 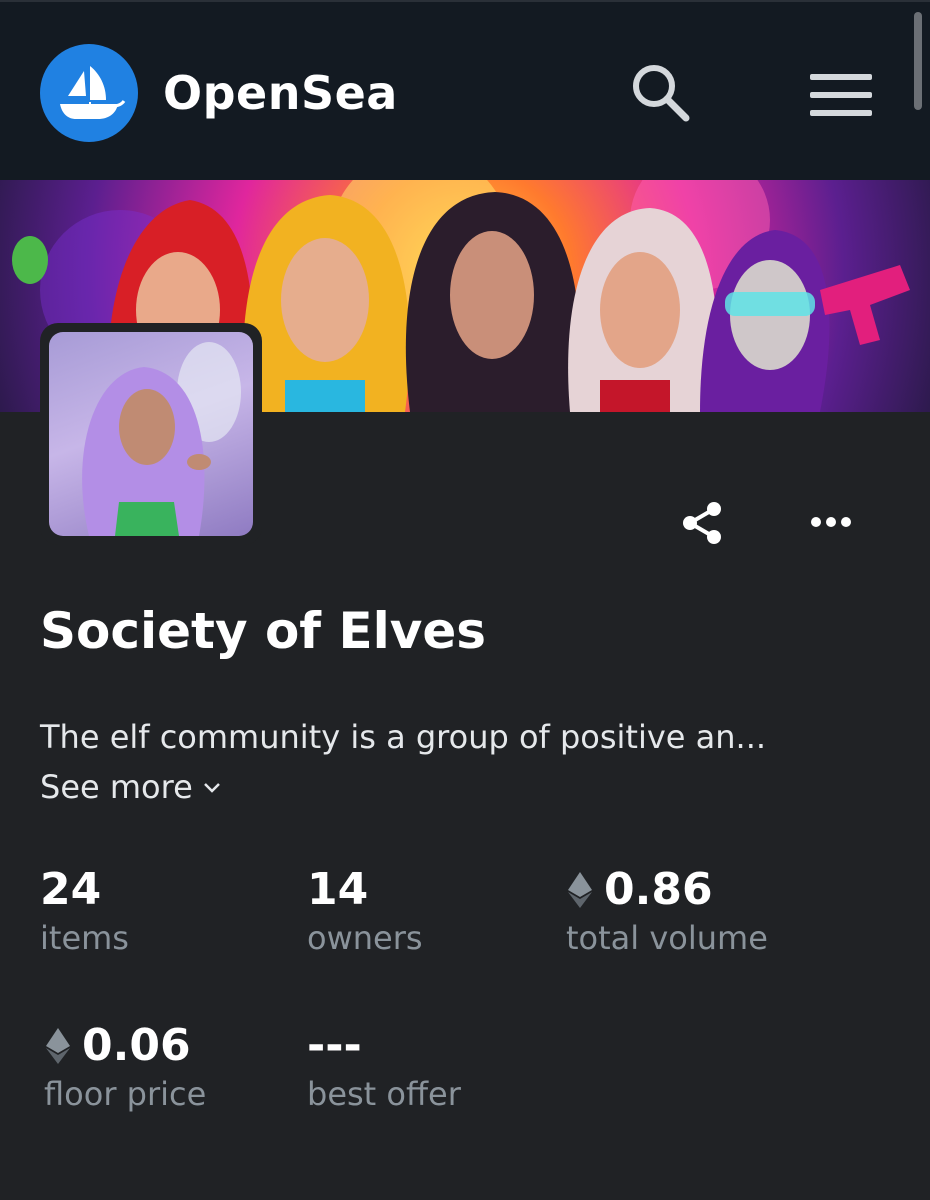 What do you see at coordinates (116, 787) in the screenshot?
I see `see-more-label: See more` at bounding box center [116, 787].